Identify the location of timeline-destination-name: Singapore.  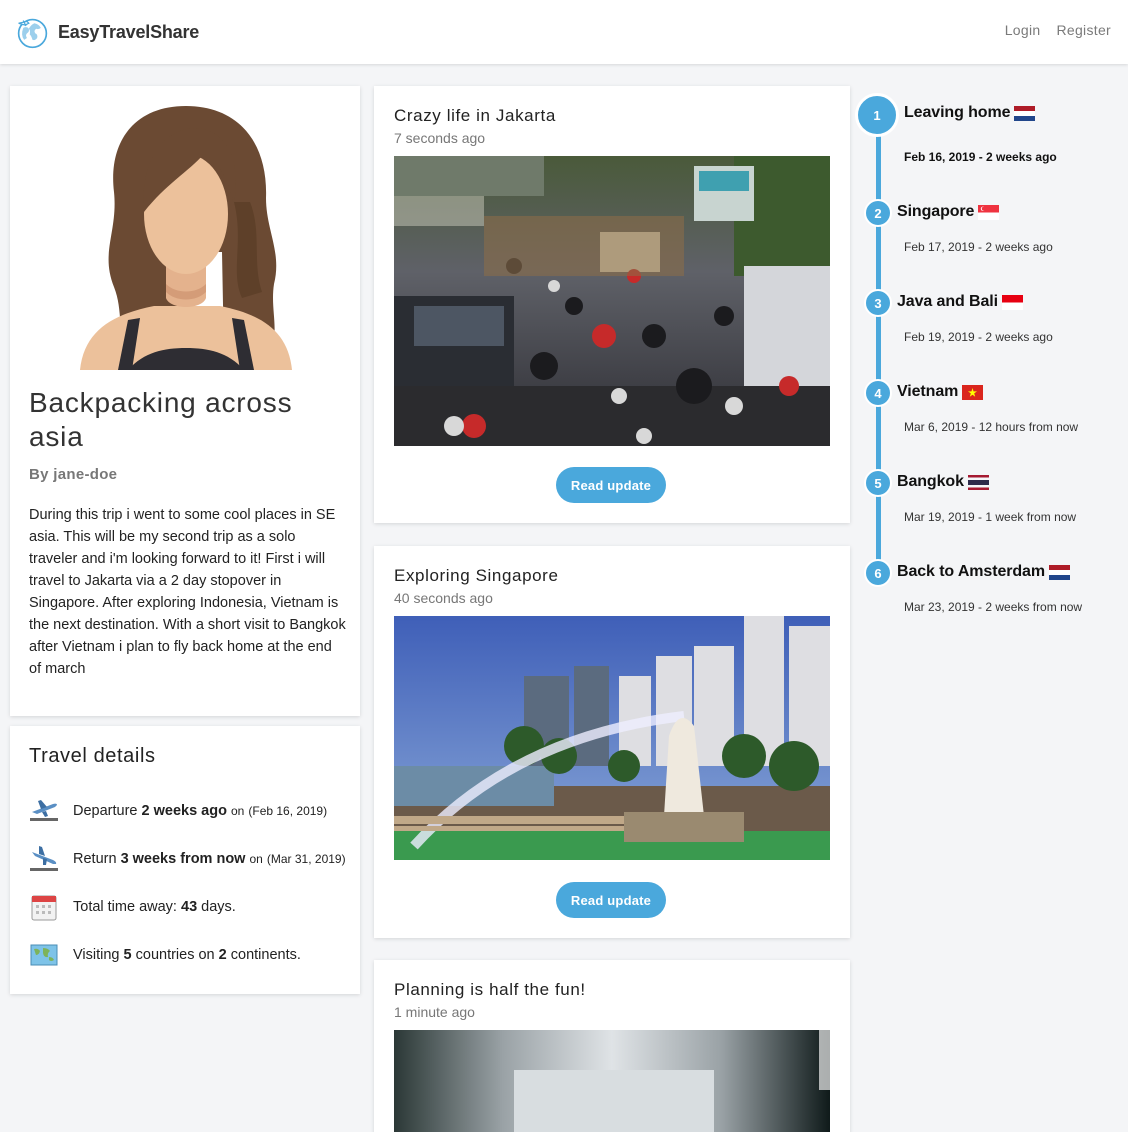
(936, 211).